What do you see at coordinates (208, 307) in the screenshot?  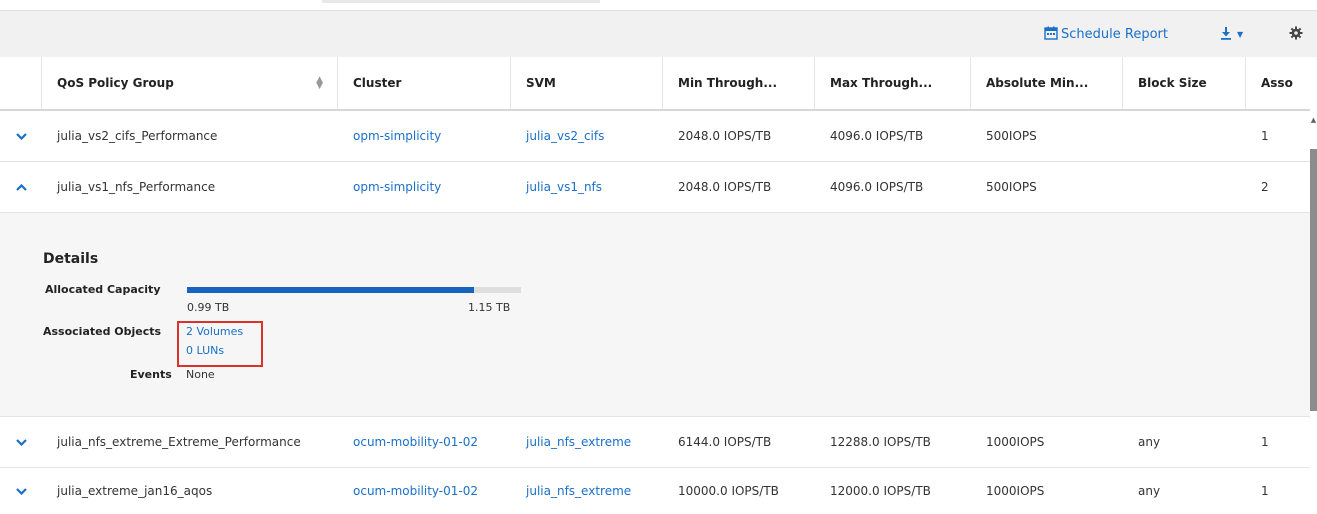 I see `allocated-used-value: 0.99 TB` at bounding box center [208, 307].